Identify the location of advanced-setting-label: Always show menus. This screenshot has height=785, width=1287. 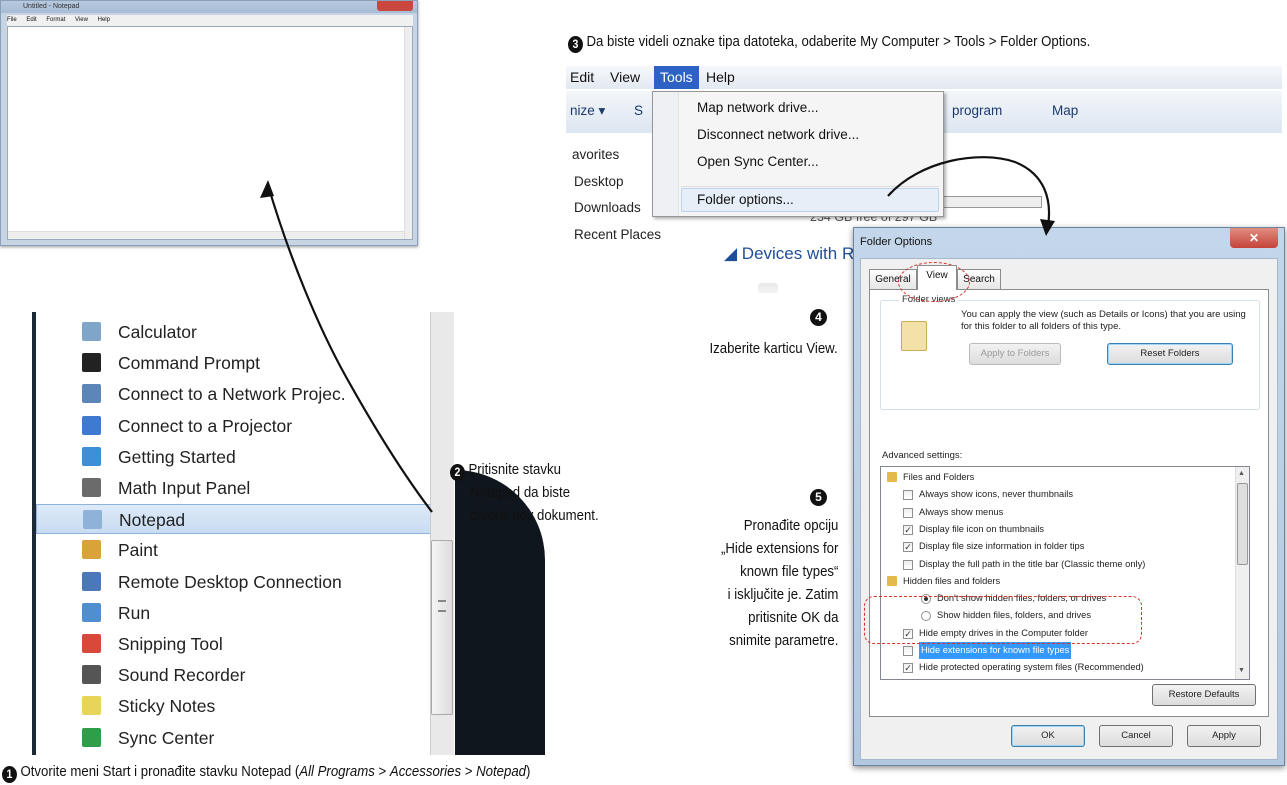
(961, 511).